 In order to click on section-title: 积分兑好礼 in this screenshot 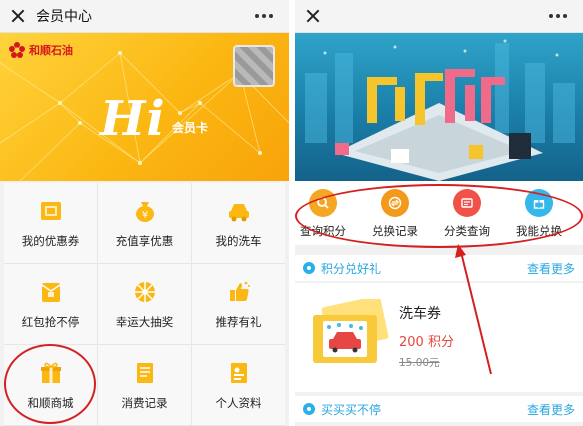, I will do `click(351, 268)`.